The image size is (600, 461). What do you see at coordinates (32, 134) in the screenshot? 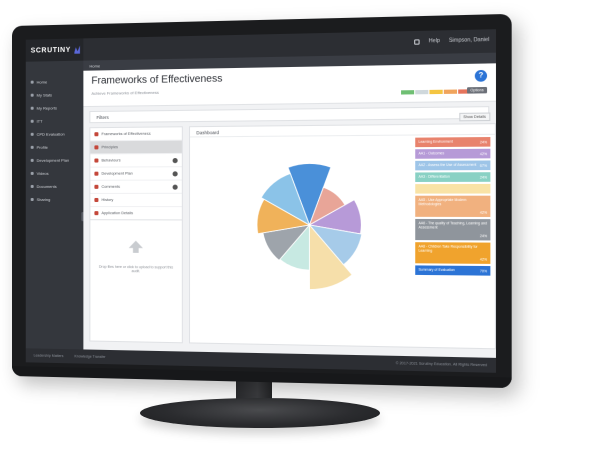
I see `cpd-icon` at bounding box center [32, 134].